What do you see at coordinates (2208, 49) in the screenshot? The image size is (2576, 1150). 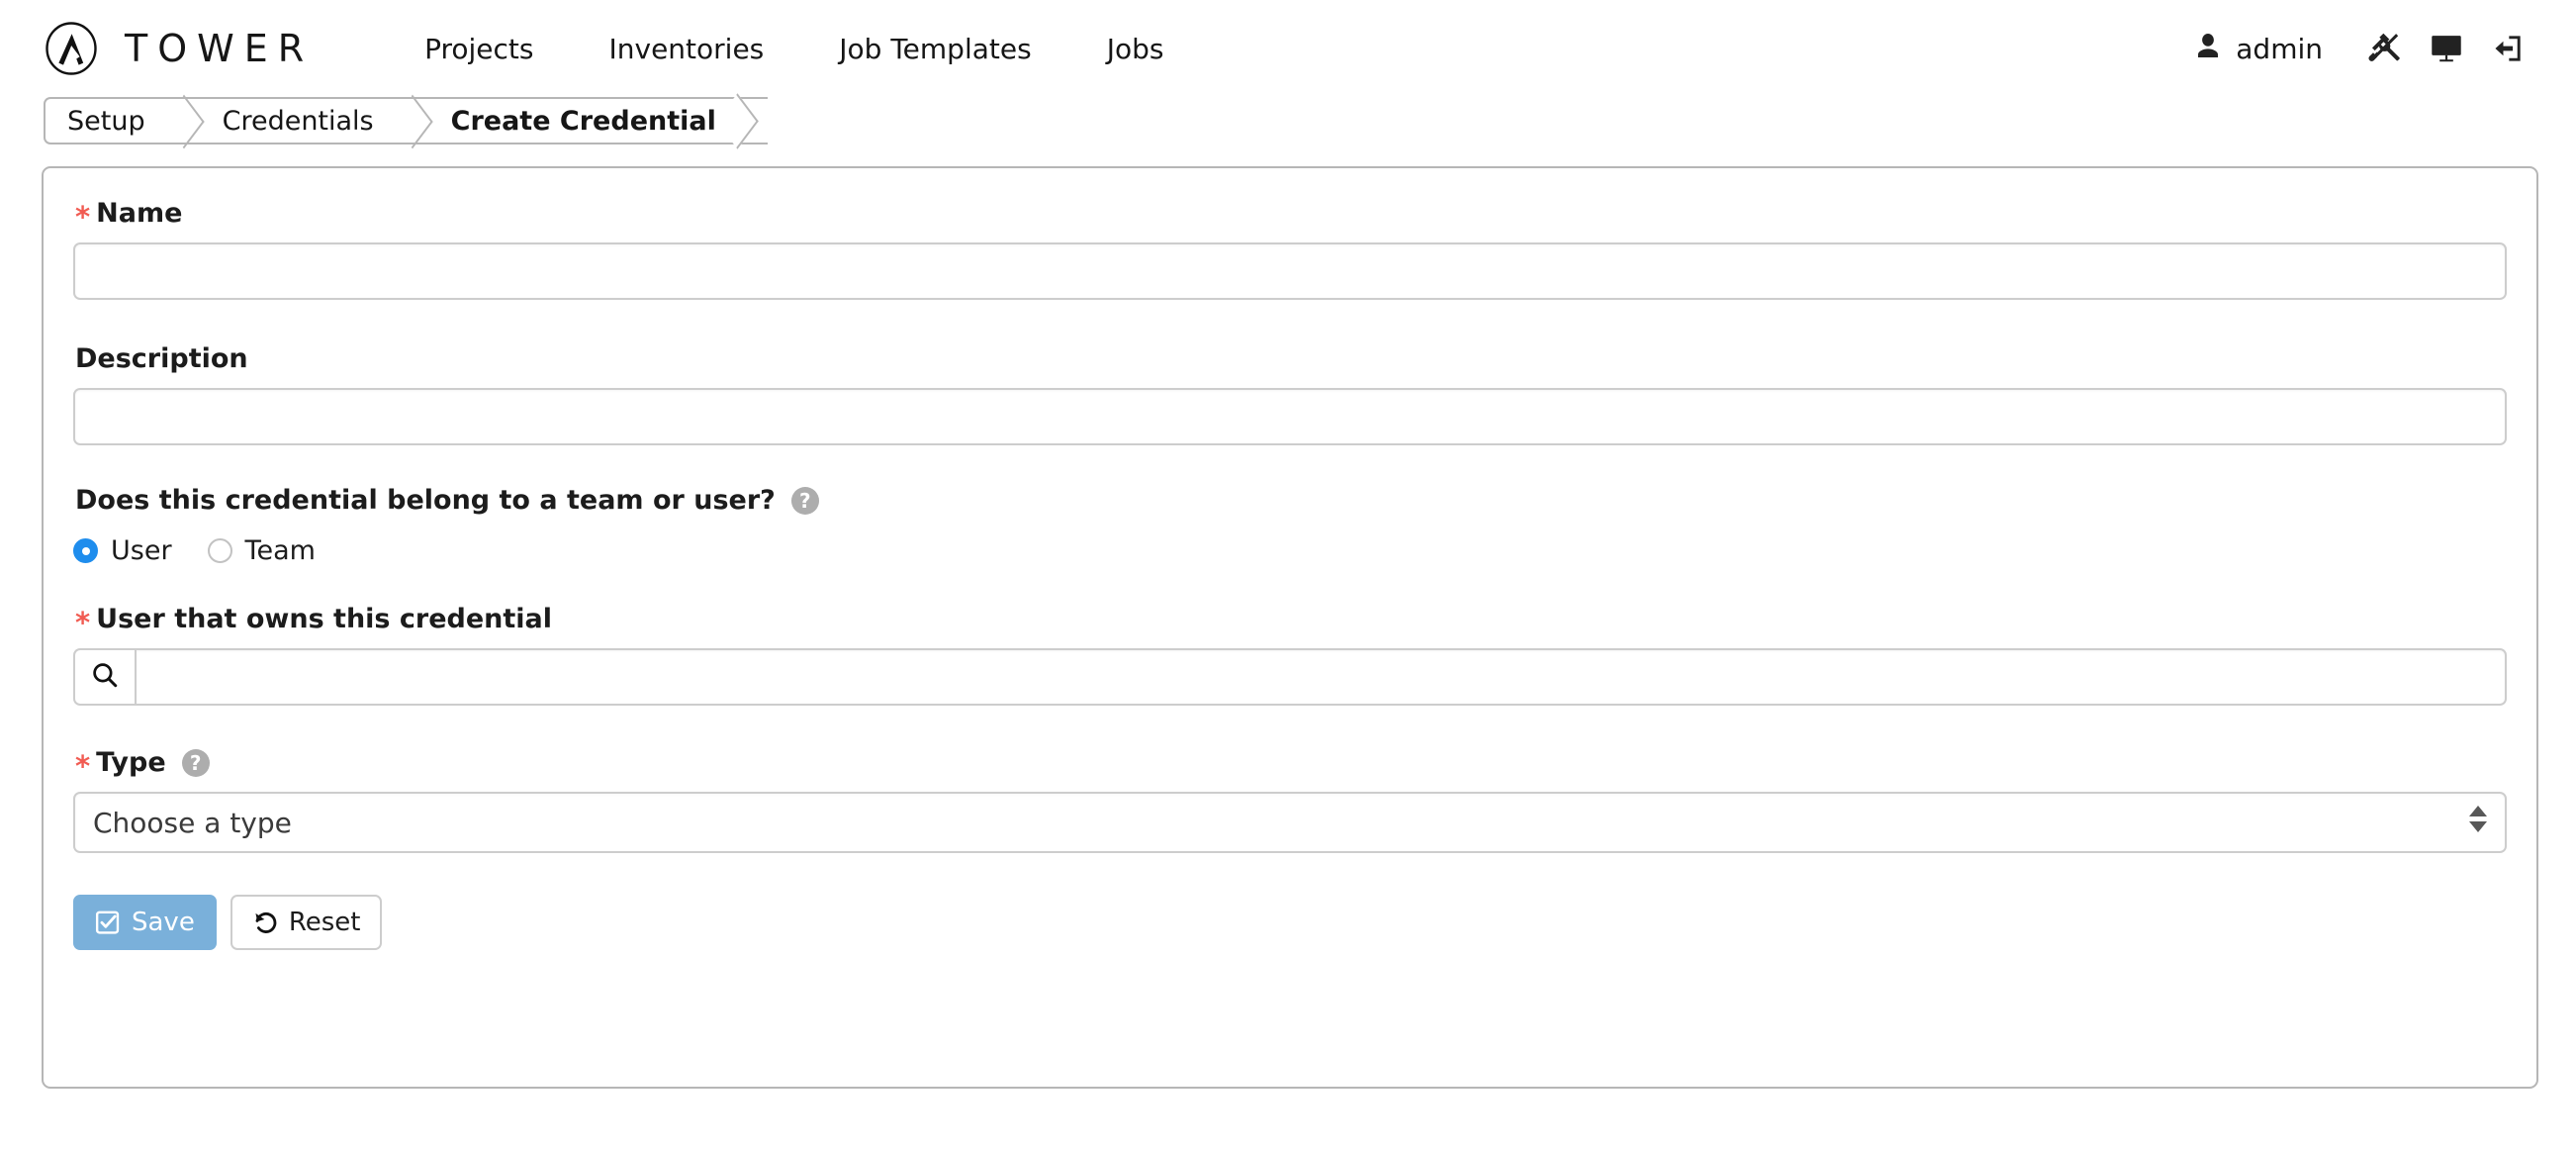 I see `user-icon` at bounding box center [2208, 49].